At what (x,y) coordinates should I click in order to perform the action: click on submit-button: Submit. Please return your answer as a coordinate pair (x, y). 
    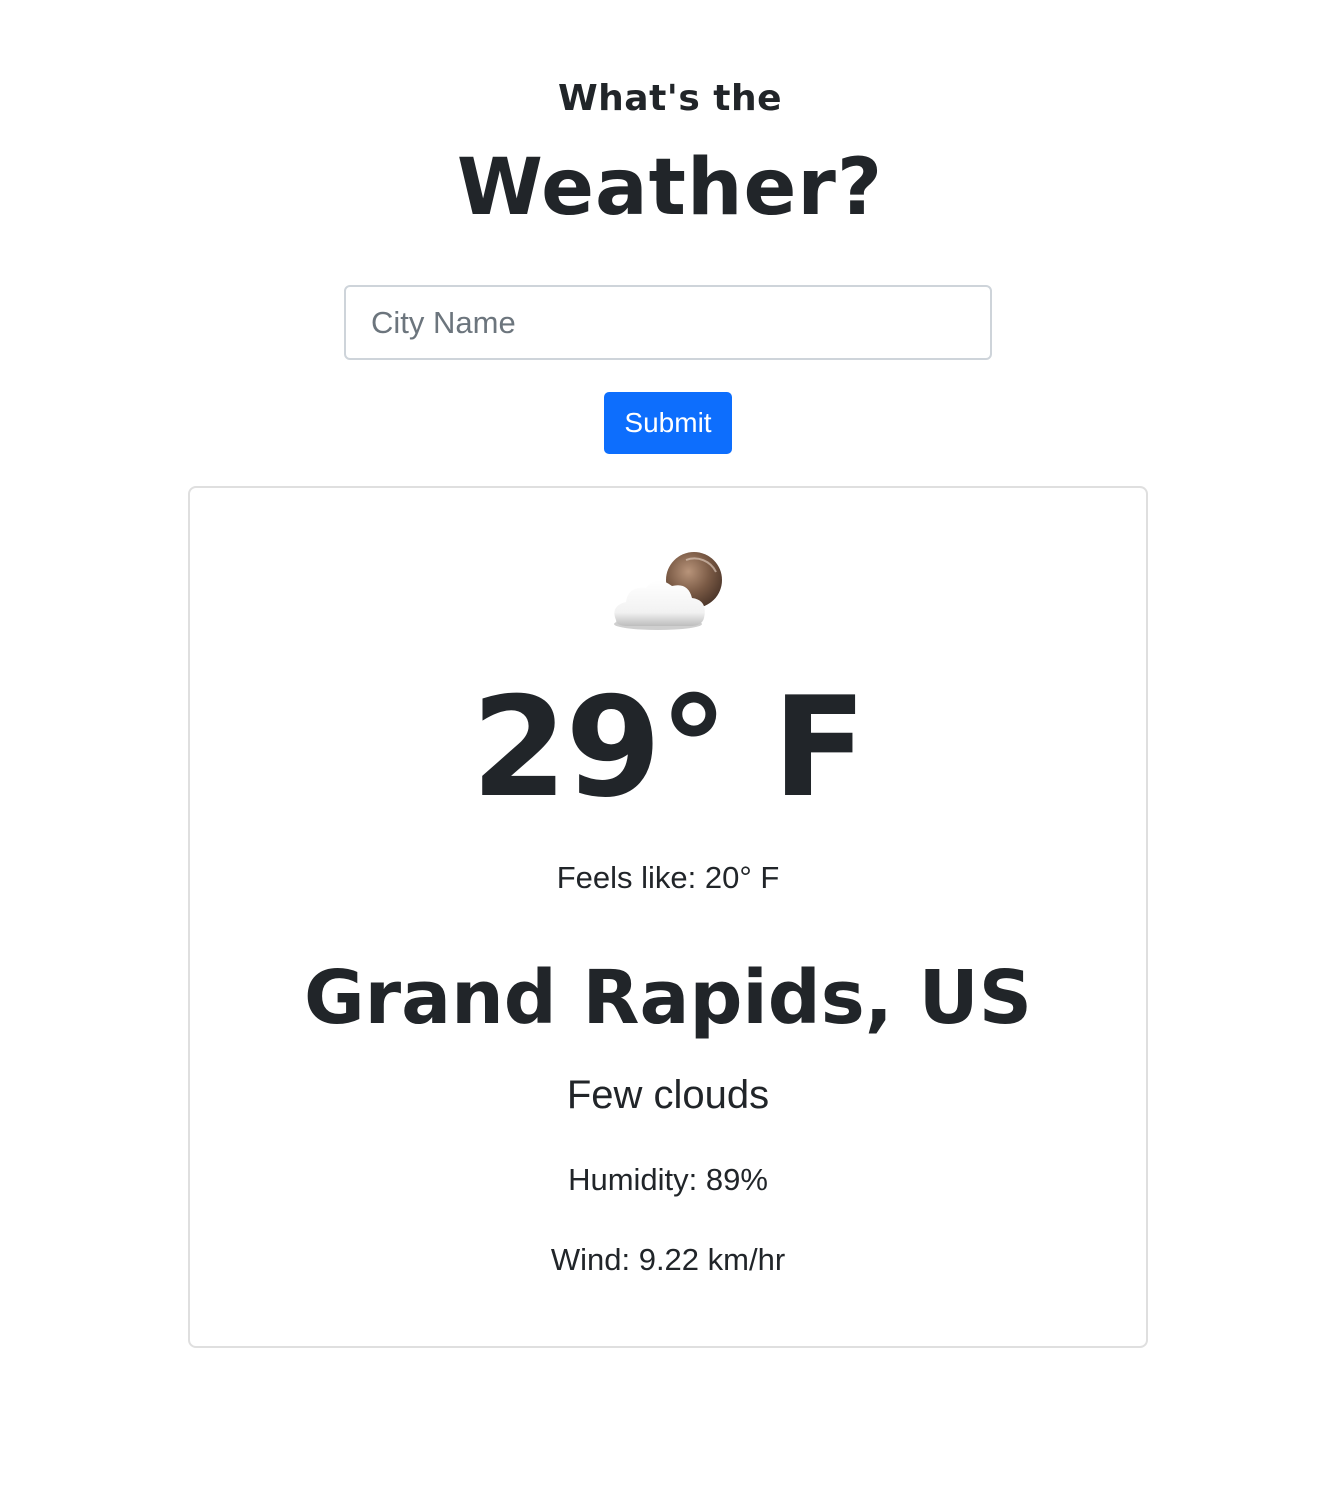
    Looking at the image, I should click on (668, 423).